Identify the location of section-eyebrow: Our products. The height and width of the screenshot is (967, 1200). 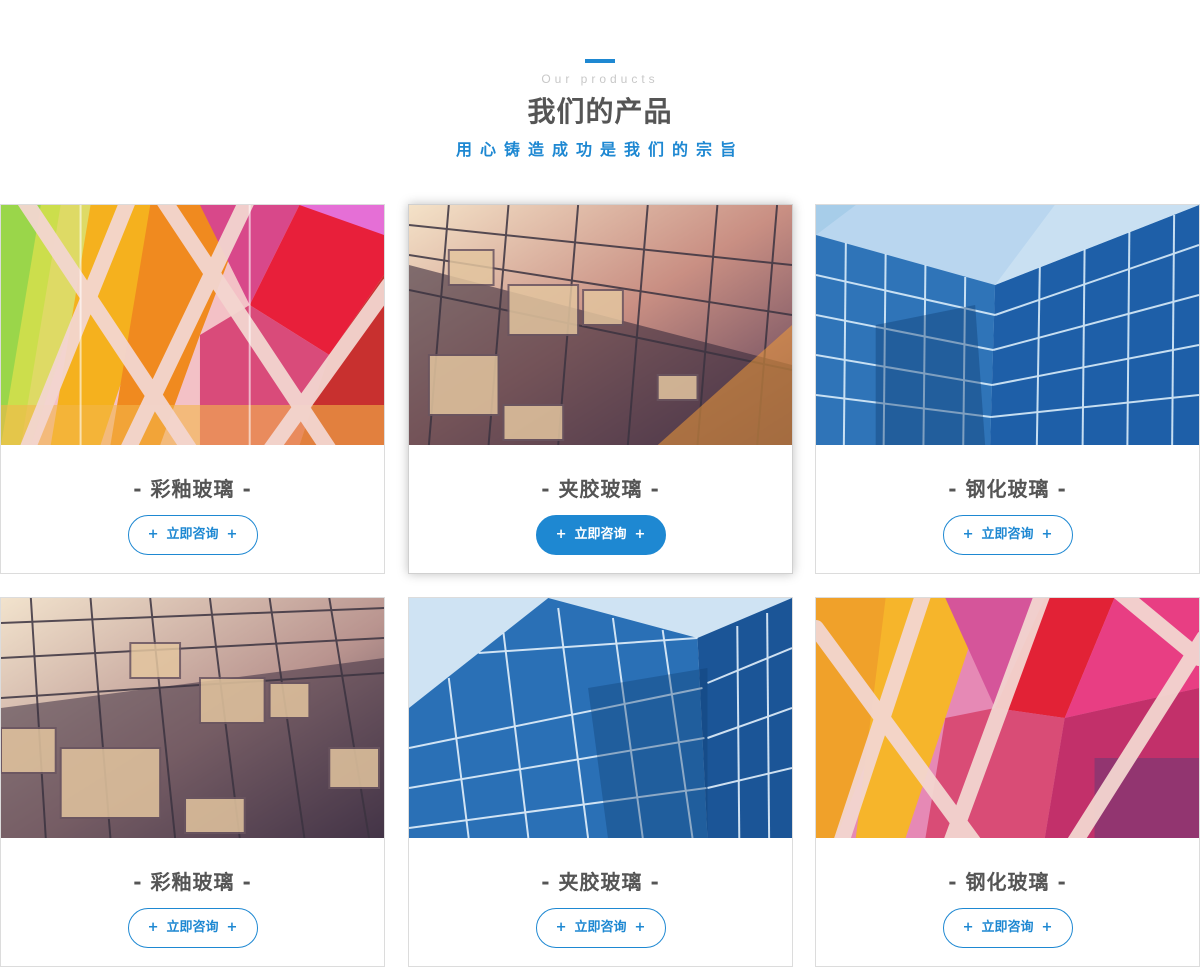
(600, 79).